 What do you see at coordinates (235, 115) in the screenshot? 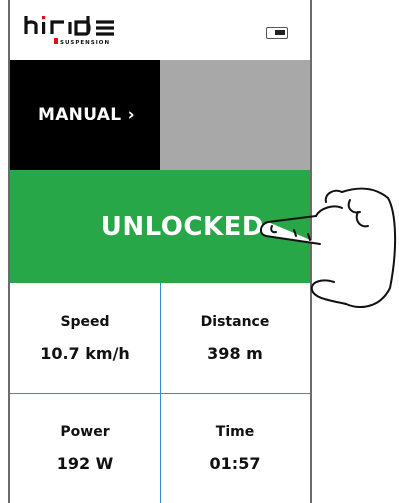
I see `mode-panel-grey` at bounding box center [235, 115].